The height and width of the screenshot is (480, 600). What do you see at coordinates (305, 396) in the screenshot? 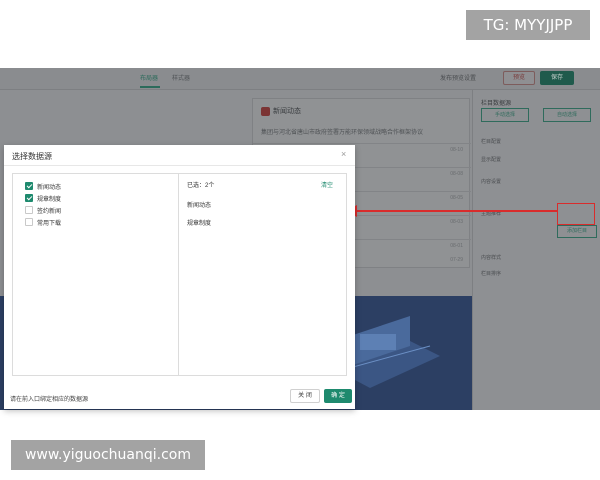
I see `close-button: 关 闭` at bounding box center [305, 396].